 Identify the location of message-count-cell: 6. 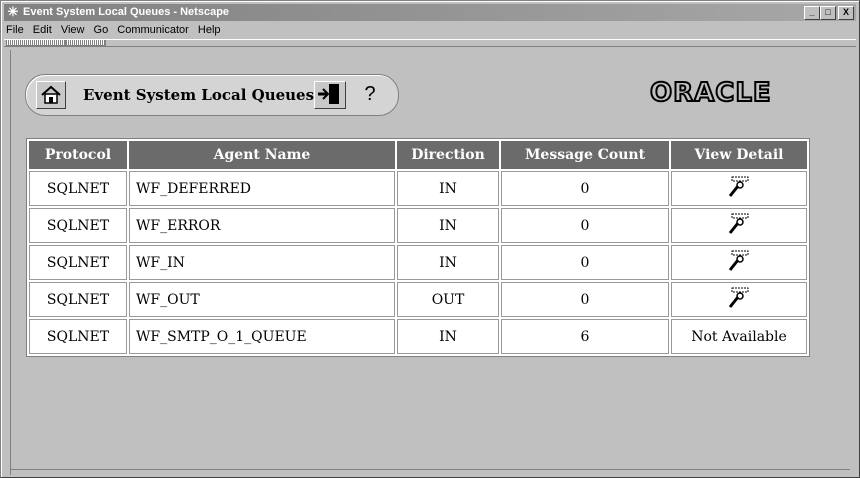
(585, 336).